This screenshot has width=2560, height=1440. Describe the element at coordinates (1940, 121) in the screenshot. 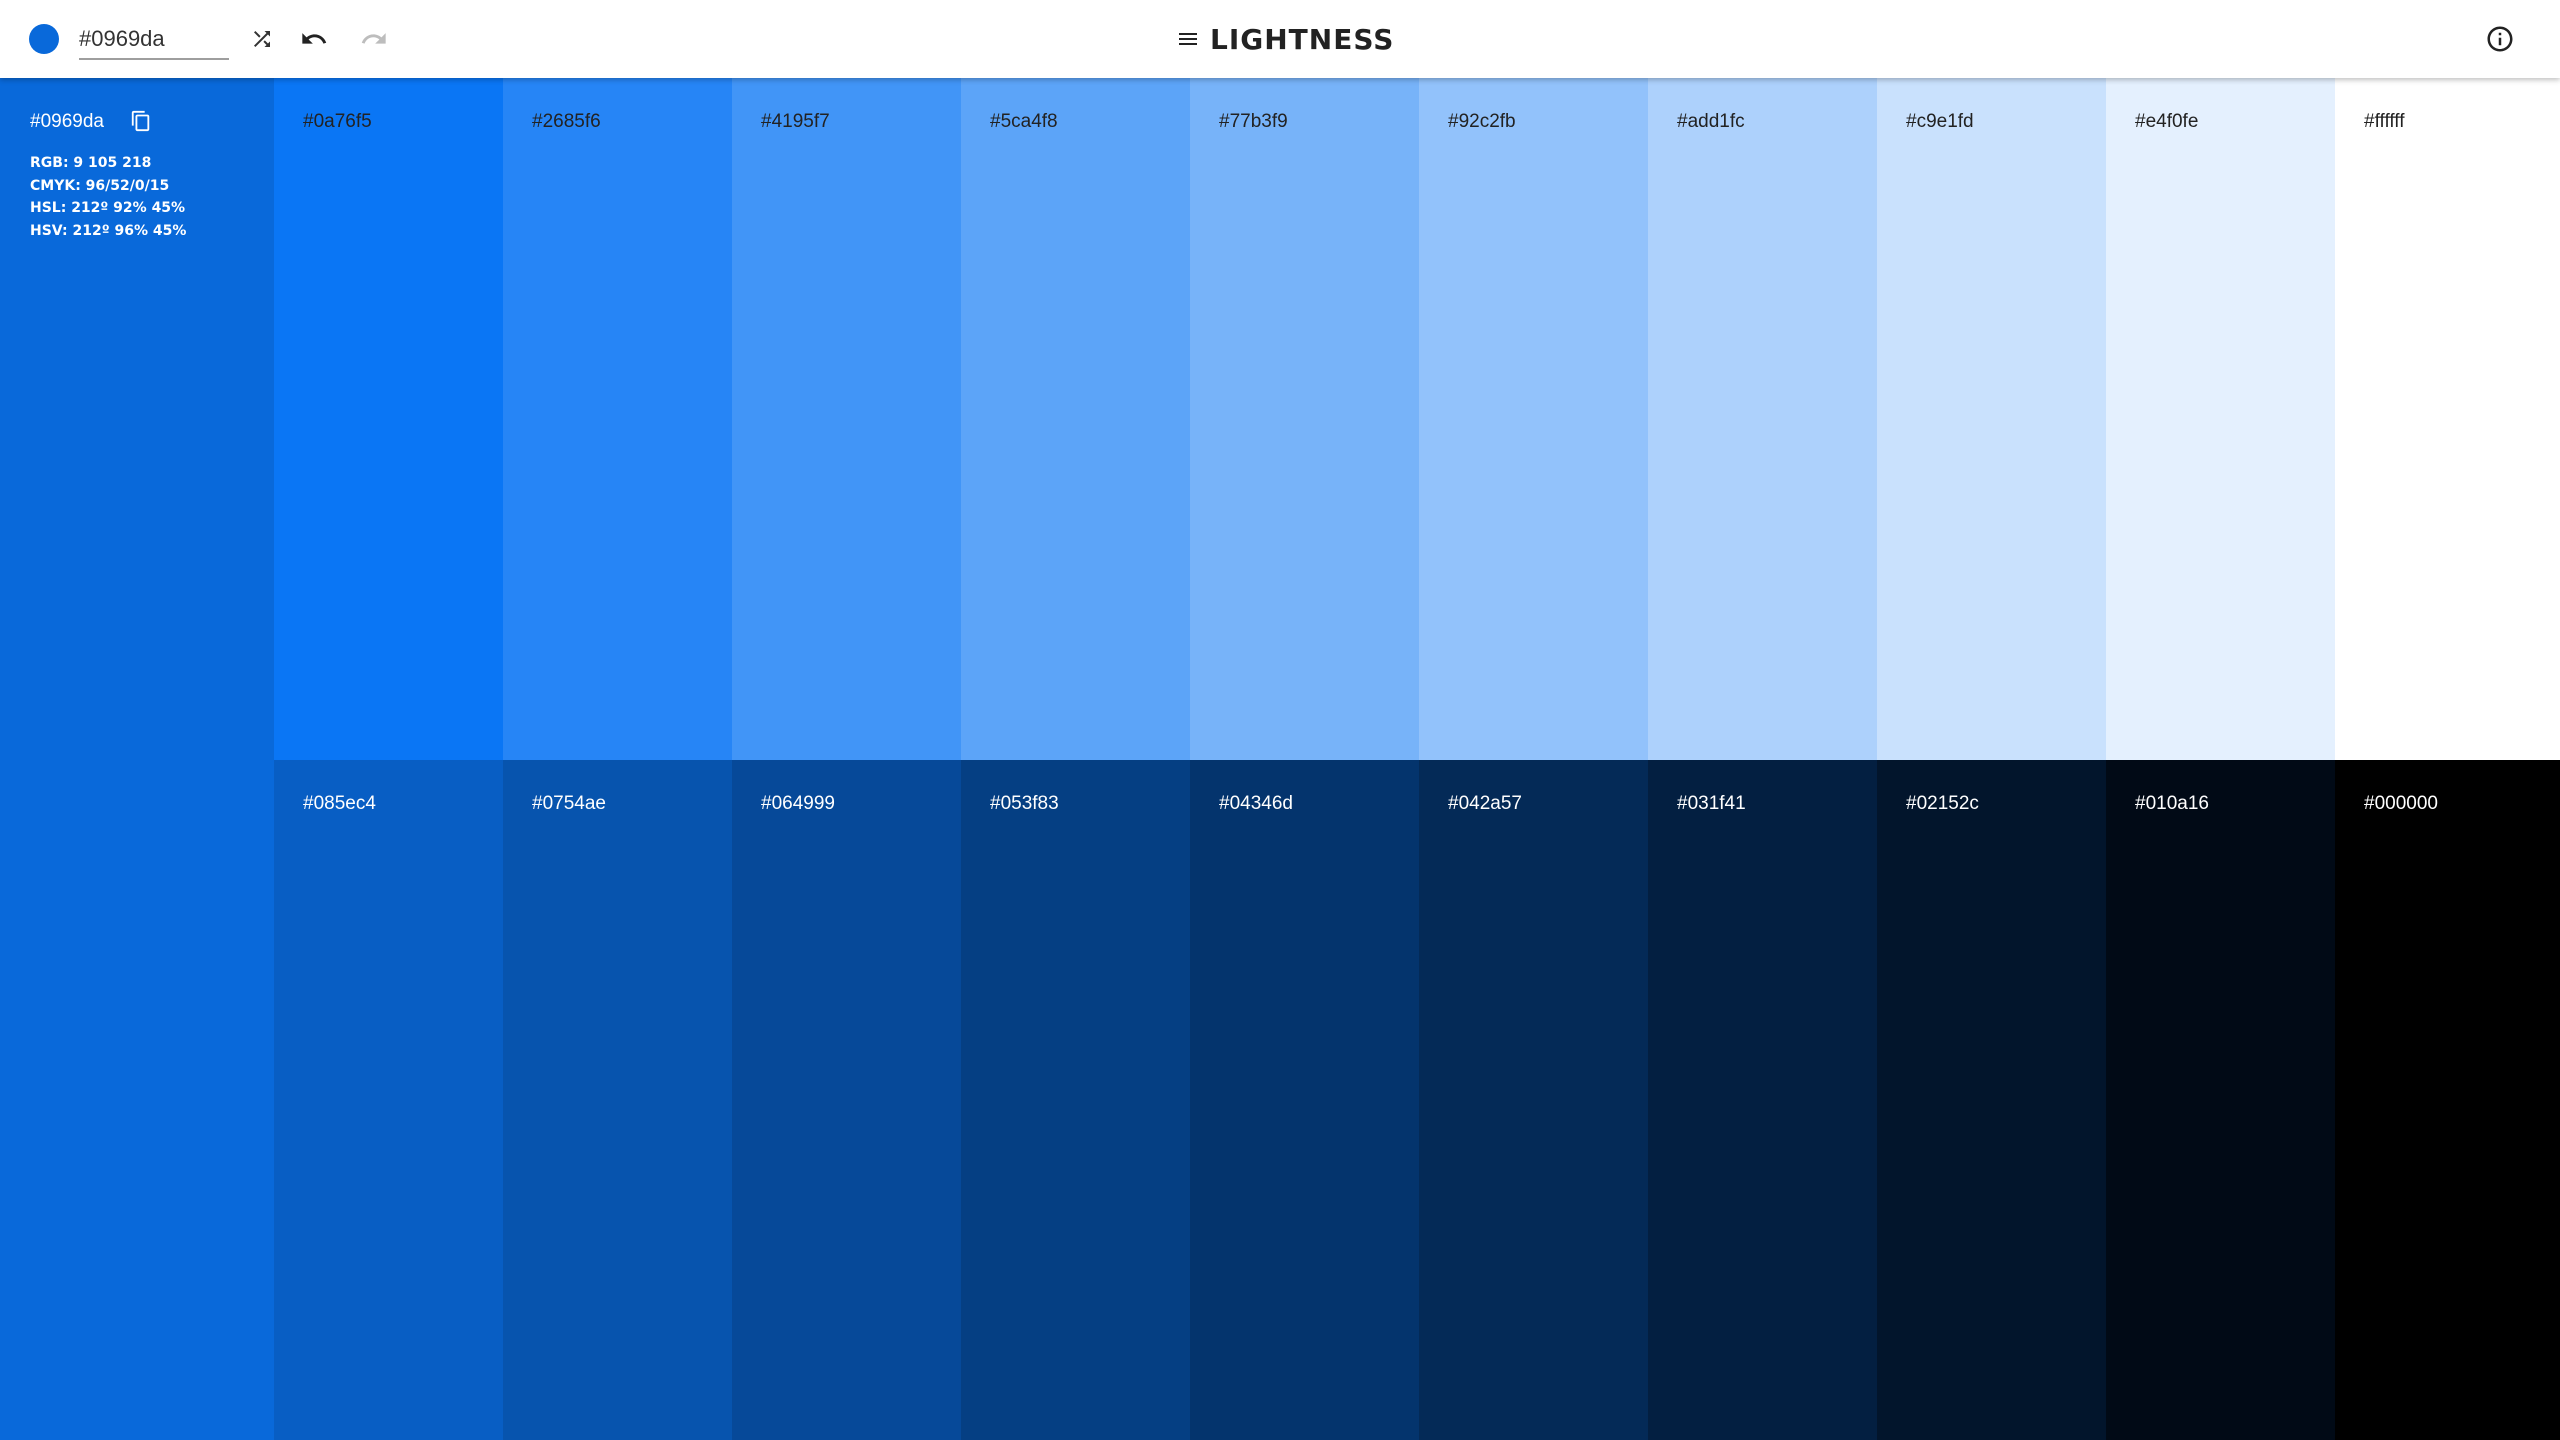

I see `swatch-hex-label: #c9e1fd` at that location.